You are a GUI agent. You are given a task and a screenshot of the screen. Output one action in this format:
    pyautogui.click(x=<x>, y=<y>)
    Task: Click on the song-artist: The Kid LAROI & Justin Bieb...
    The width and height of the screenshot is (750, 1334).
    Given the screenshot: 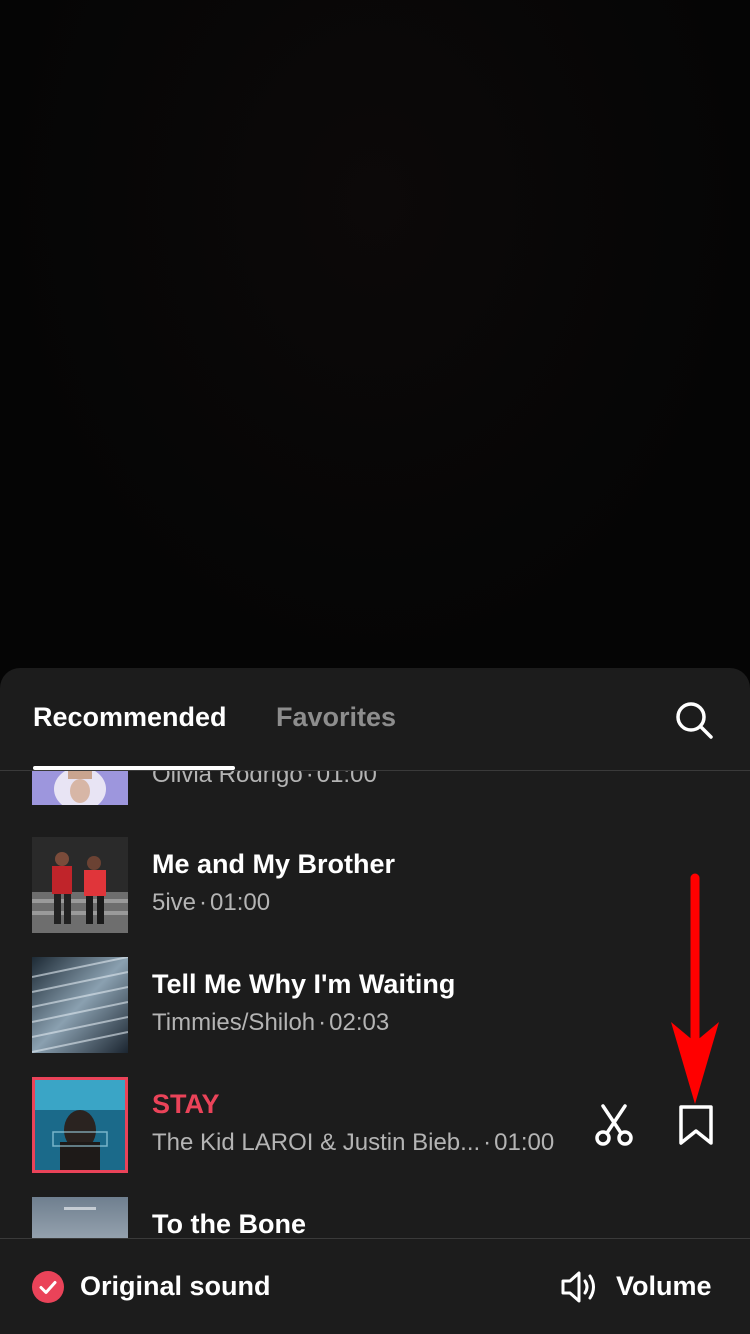 What is the action you would take?
    pyautogui.click(x=316, y=1142)
    